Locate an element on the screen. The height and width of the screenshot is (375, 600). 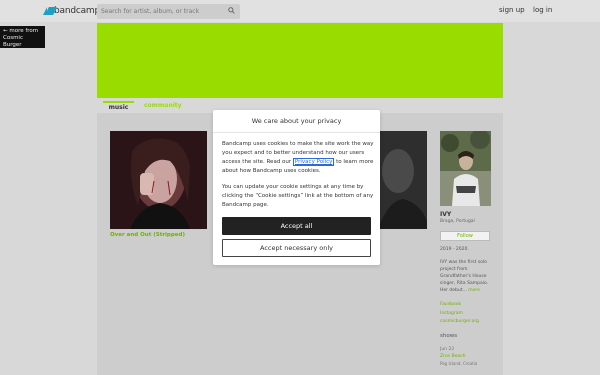
artist-photo-image is located at coordinates (465, 168).